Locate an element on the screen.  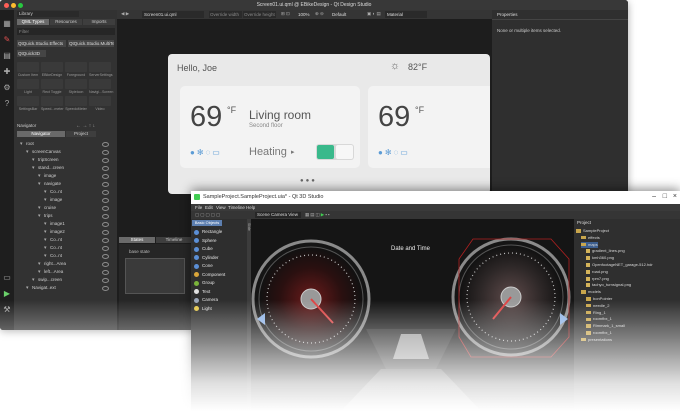
navigator-item: ▾ navigate is located at coordinates (65, 184).